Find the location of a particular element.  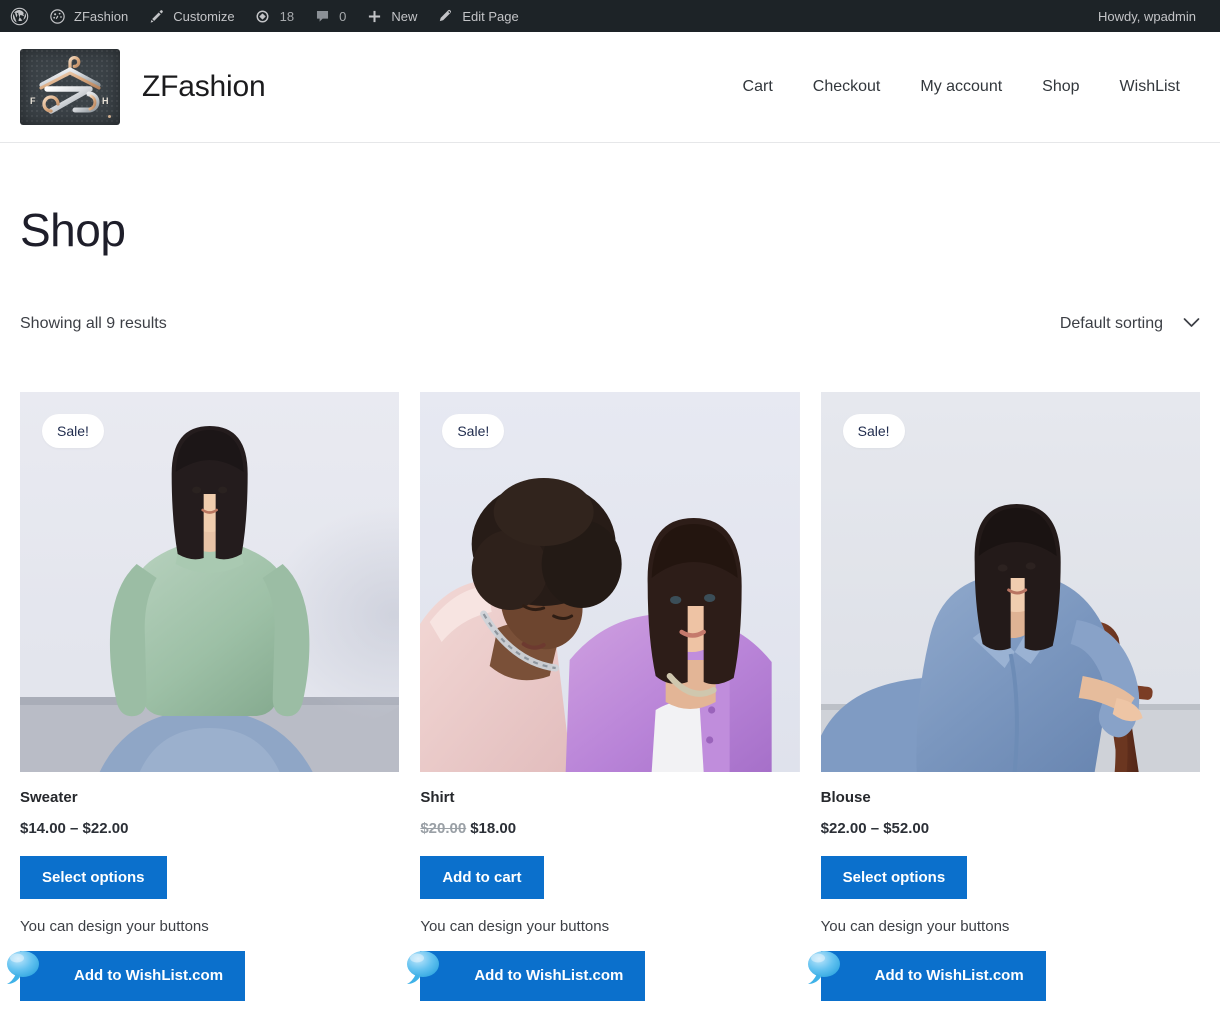

comments-icon is located at coordinates (322, 16).